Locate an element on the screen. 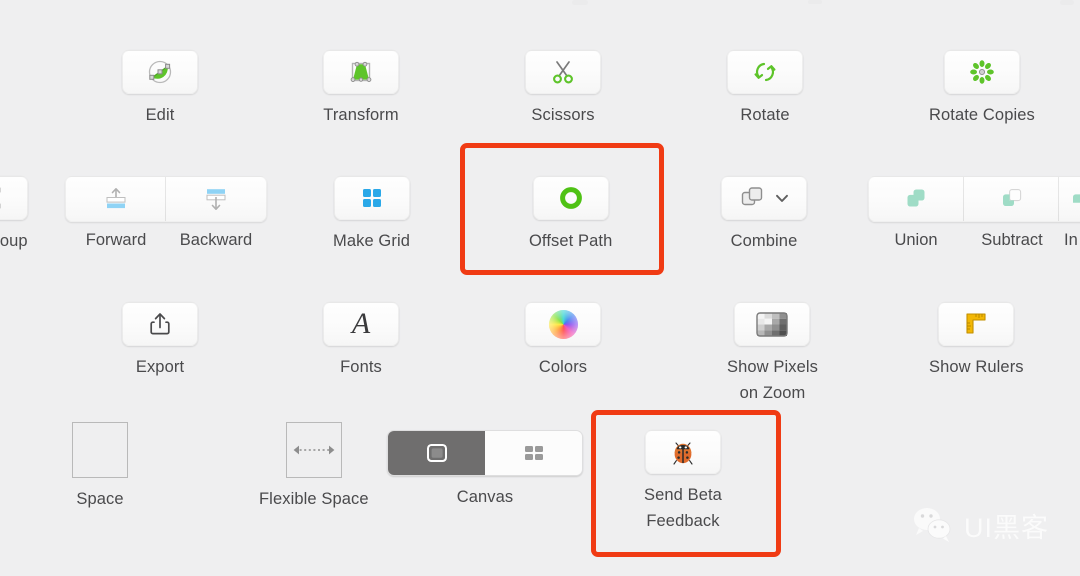  send-backward-icon is located at coordinates (216, 199).